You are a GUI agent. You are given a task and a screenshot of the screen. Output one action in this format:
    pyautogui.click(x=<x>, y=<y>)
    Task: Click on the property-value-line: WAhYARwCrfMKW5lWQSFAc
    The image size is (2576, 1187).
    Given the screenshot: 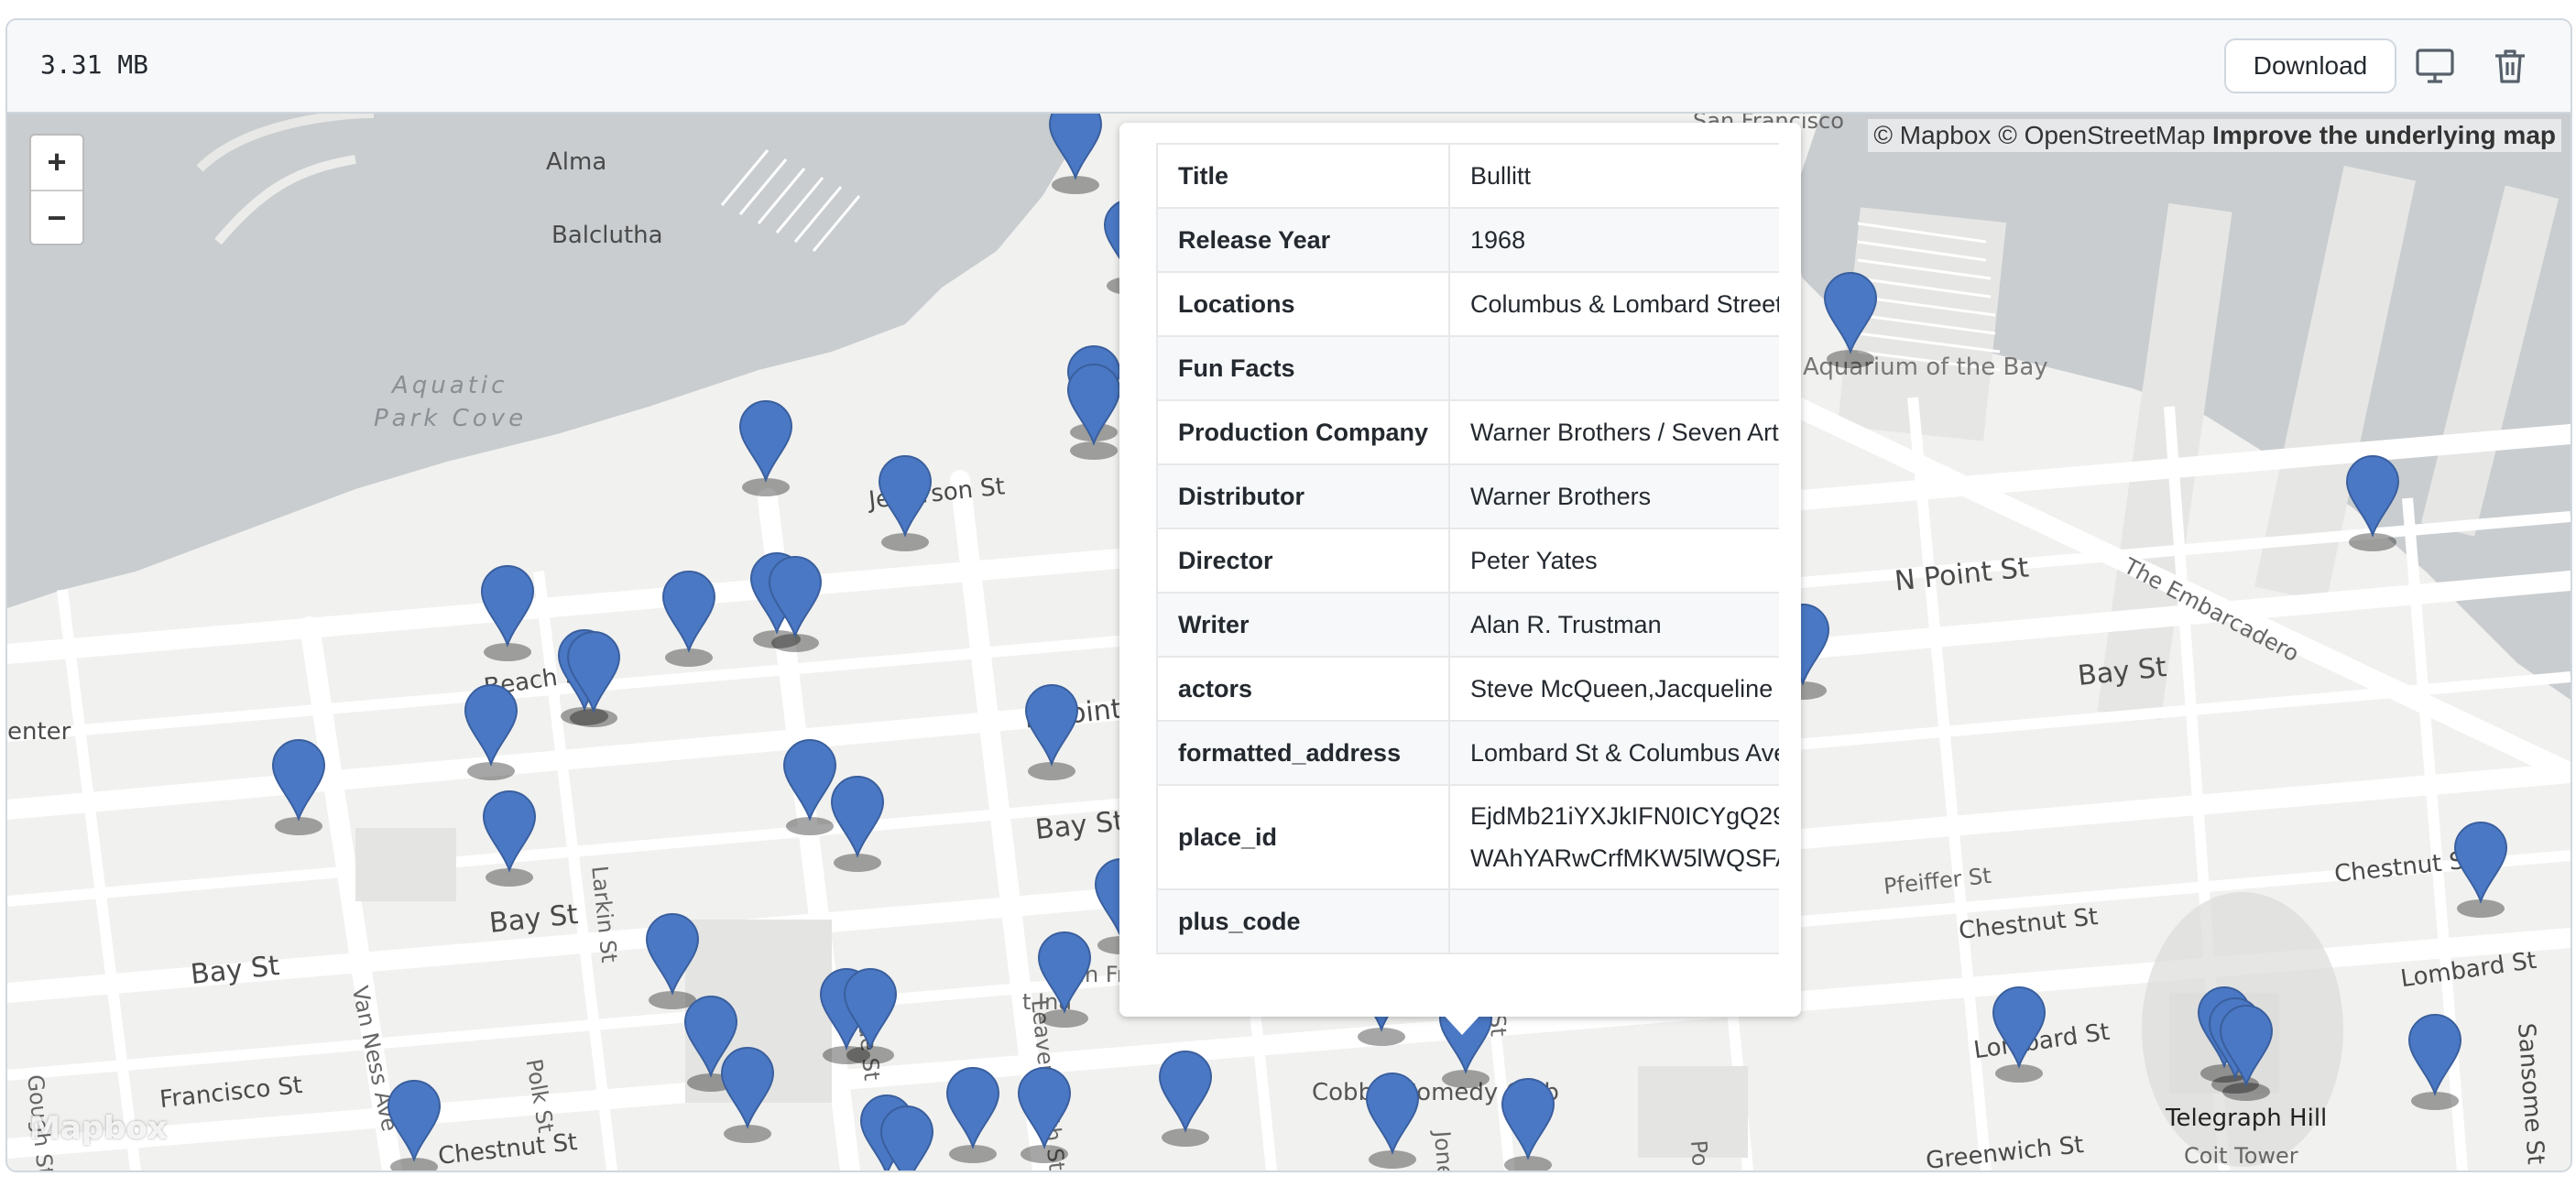 What is the action you would take?
    pyautogui.click(x=1625, y=858)
    